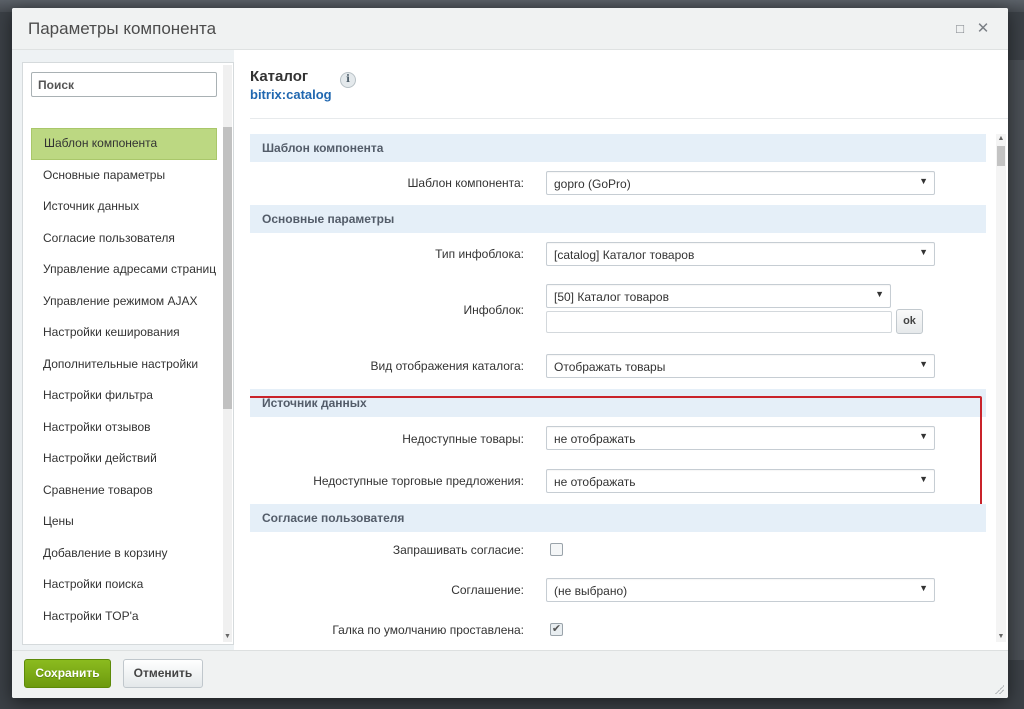  What do you see at coordinates (463, 439) in the screenshot?
I see `unavailable-products-label: Недоступные товары:` at bounding box center [463, 439].